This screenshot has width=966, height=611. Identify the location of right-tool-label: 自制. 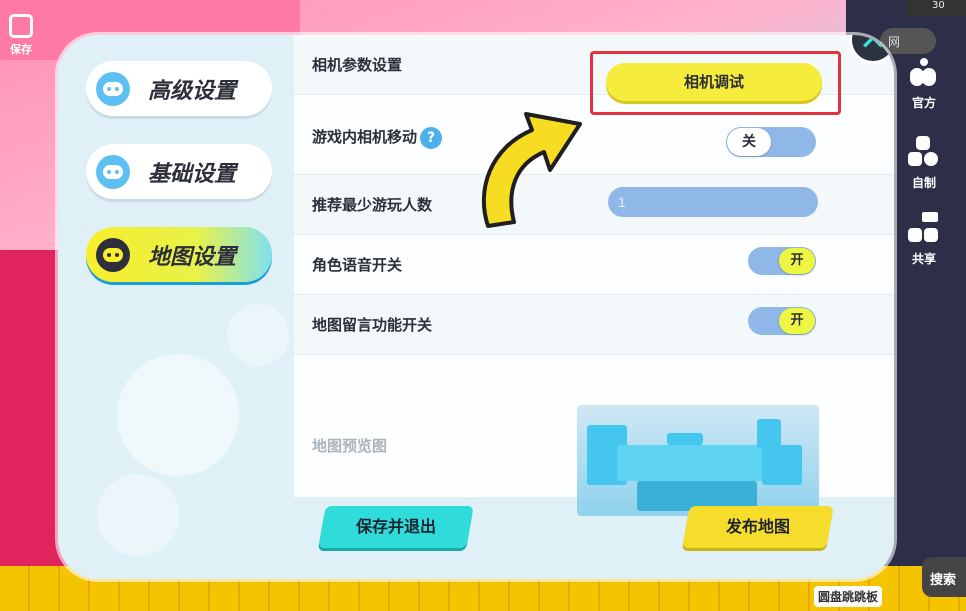
(923, 183).